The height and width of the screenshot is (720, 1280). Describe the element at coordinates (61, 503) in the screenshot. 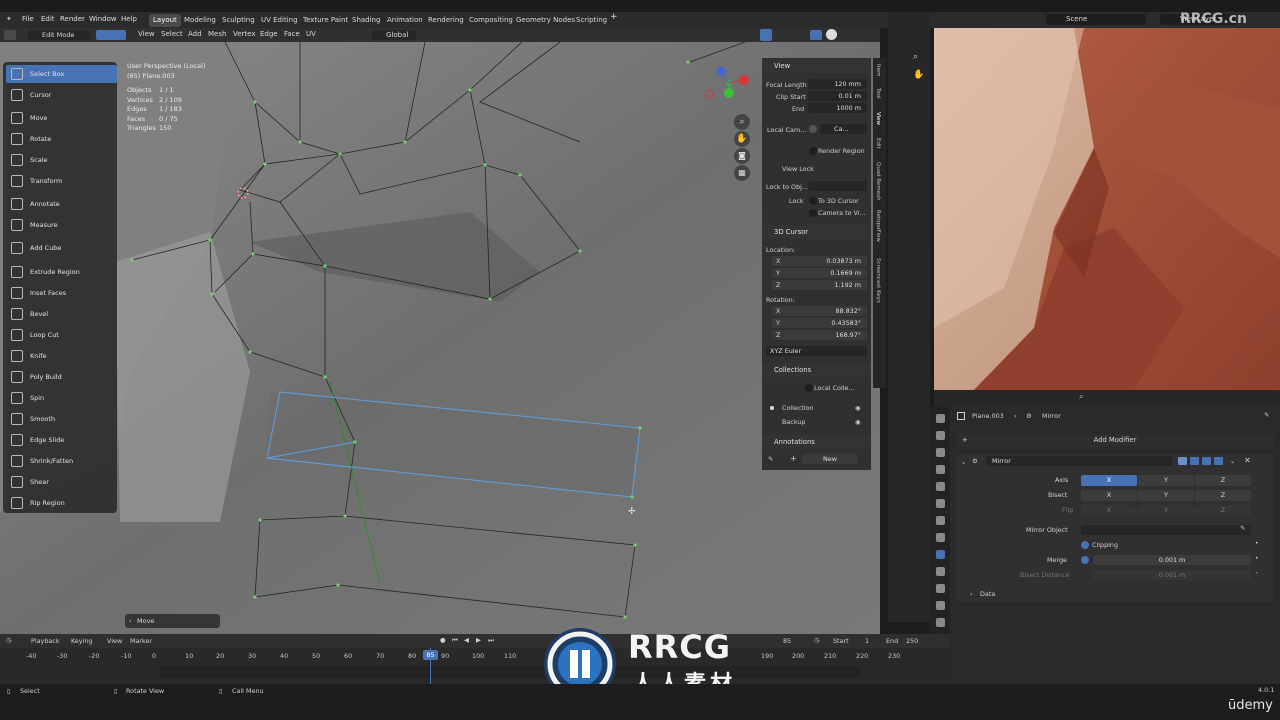

I see `tool-rip-region: Rip Region` at that location.